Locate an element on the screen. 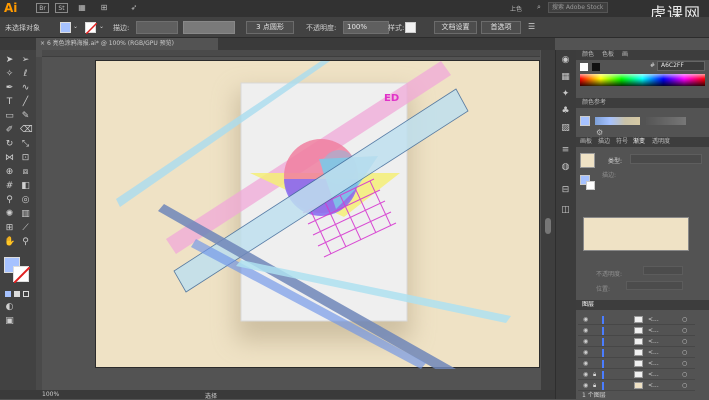 The height and width of the screenshot is (400, 709). variable-width-profile is located at coordinates (209, 27).